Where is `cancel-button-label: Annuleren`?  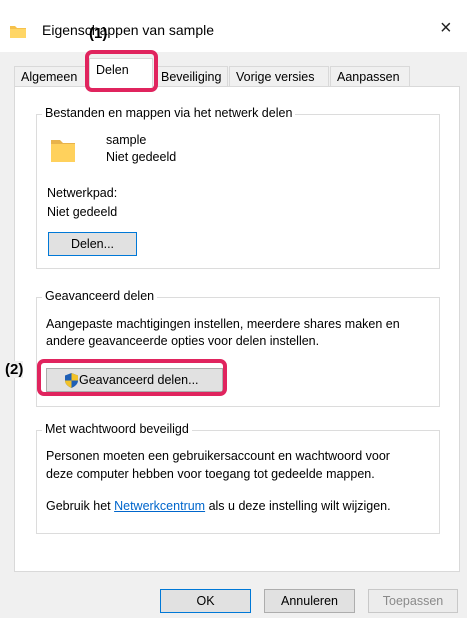 cancel-button-label: Annuleren is located at coordinates (309, 601).